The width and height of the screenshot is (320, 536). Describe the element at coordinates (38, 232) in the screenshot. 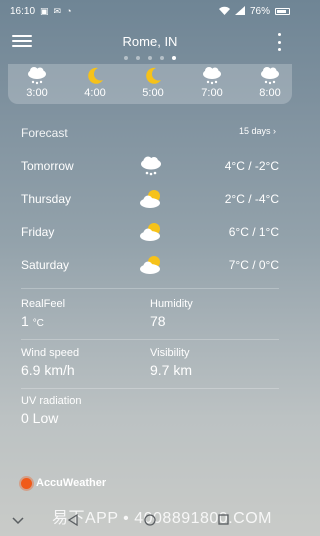

I see `forecast-day: Friday` at that location.